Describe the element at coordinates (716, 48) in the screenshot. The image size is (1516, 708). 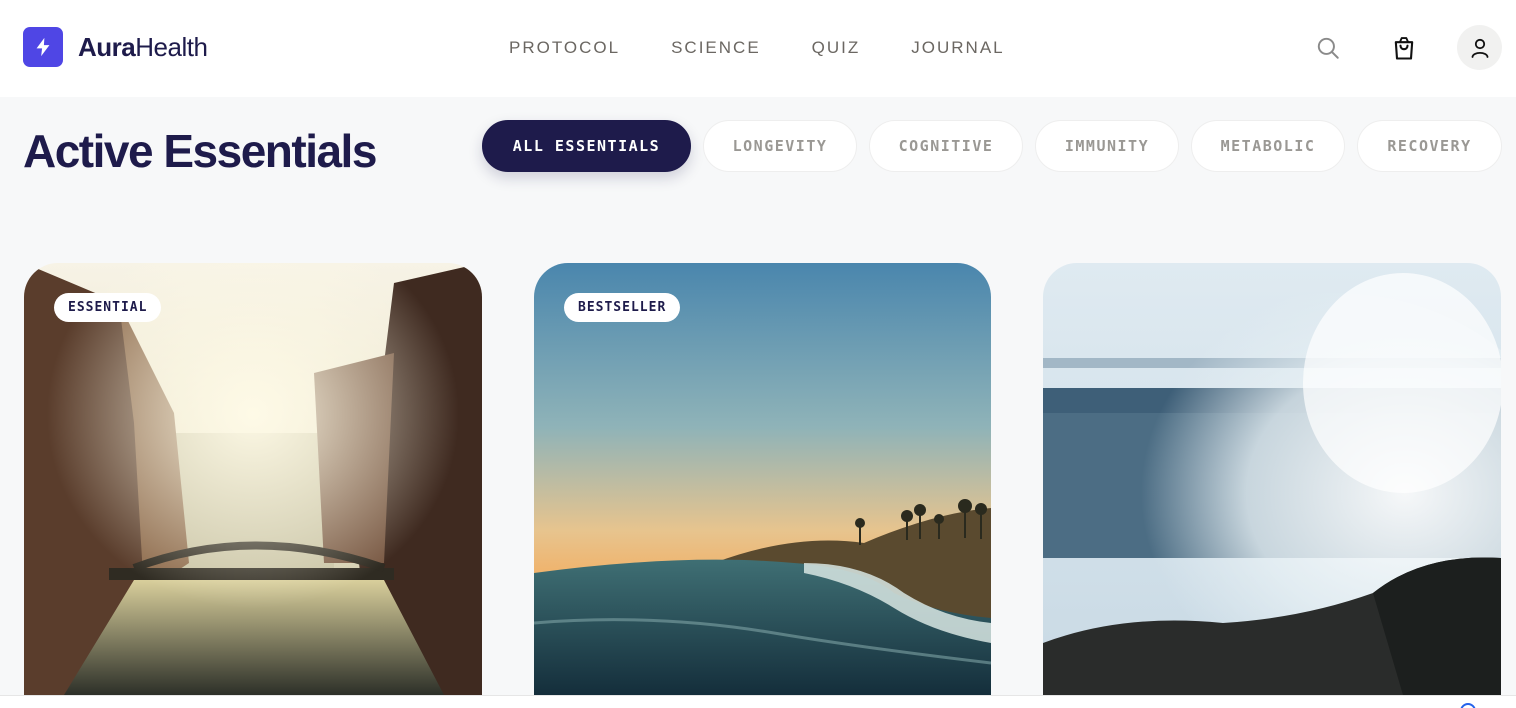
I see `nav-science: SCIENCE` at that location.